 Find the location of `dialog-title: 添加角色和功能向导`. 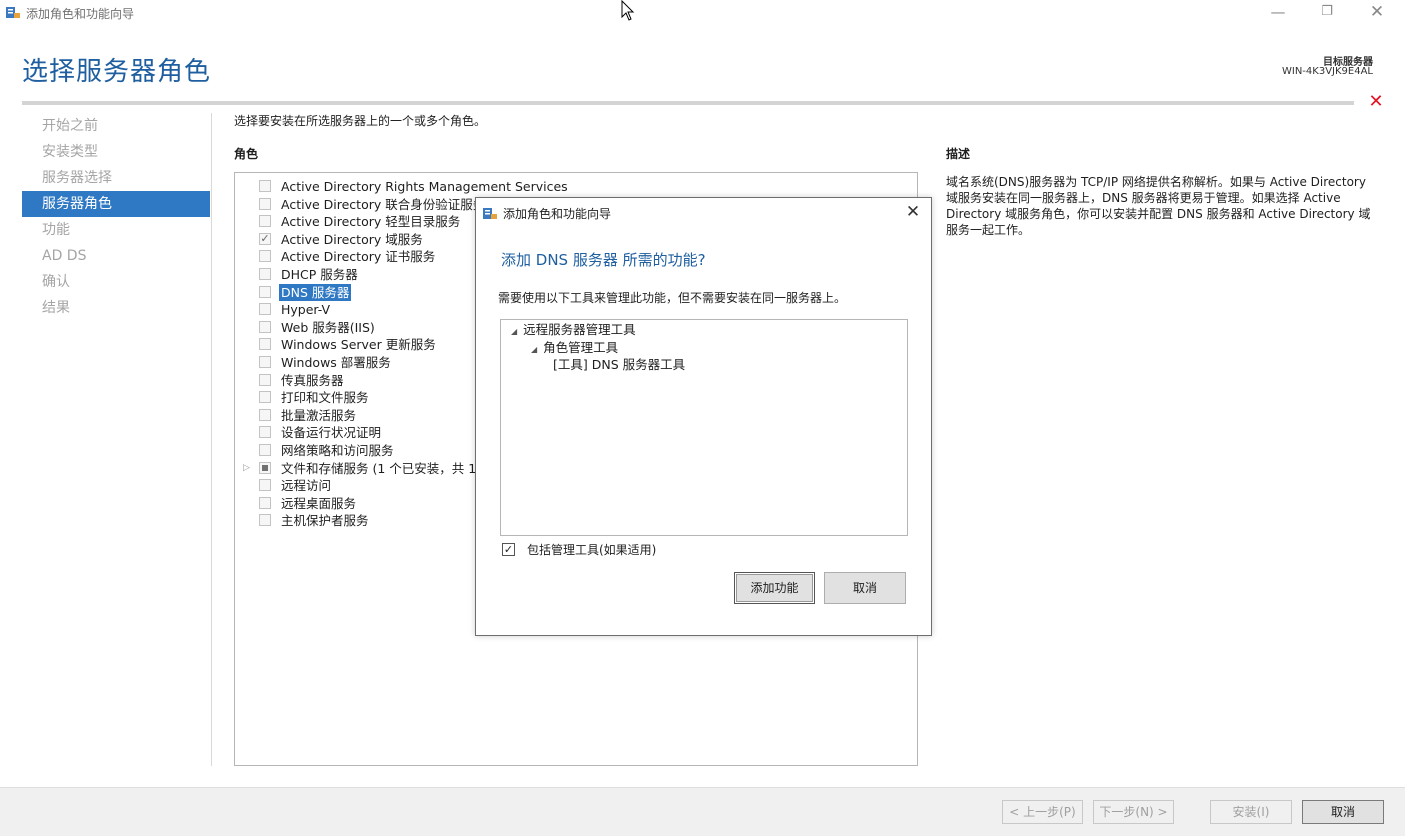

dialog-title: 添加角色和功能向导 is located at coordinates (557, 214).